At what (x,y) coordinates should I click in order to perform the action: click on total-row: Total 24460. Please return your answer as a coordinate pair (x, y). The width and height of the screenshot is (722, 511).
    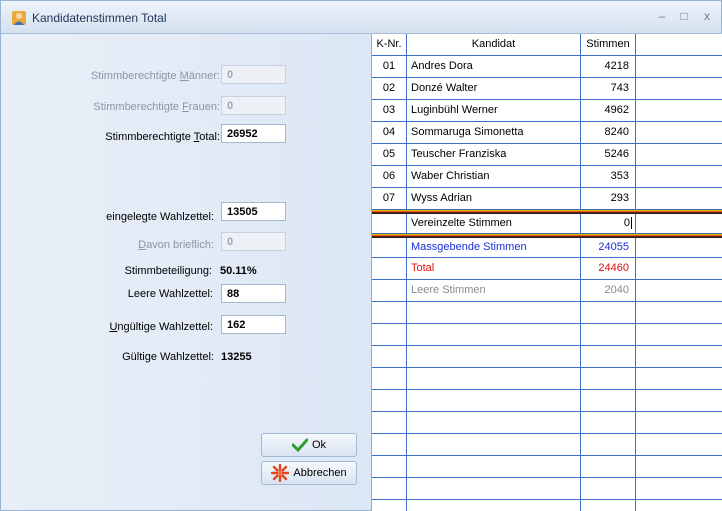
    Looking at the image, I should click on (547, 269).